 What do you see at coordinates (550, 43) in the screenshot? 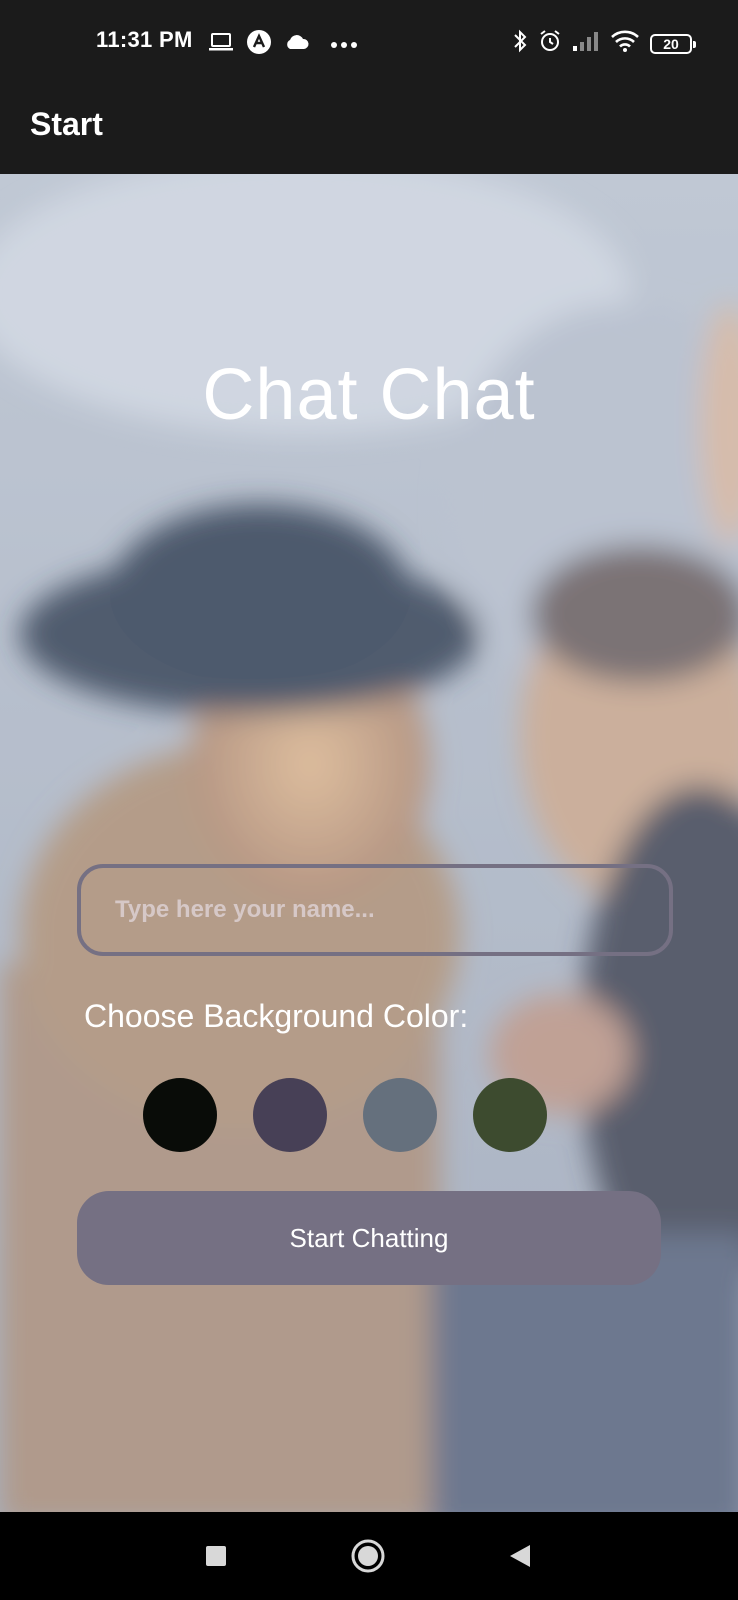
I see `alarm-icon` at bounding box center [550, 43].